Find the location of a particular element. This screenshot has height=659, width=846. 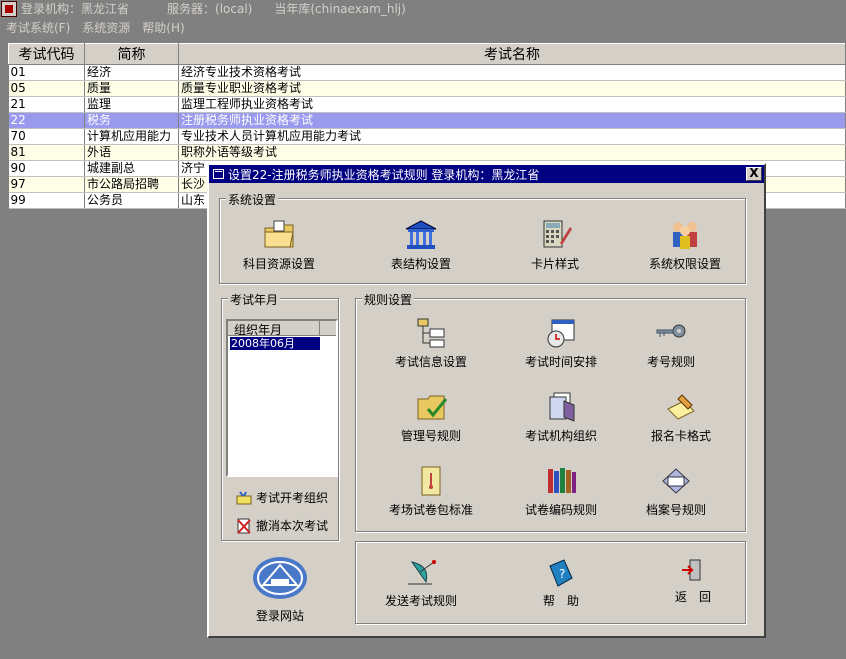

cell-short: 经济 is located at coordinates (131, 72).